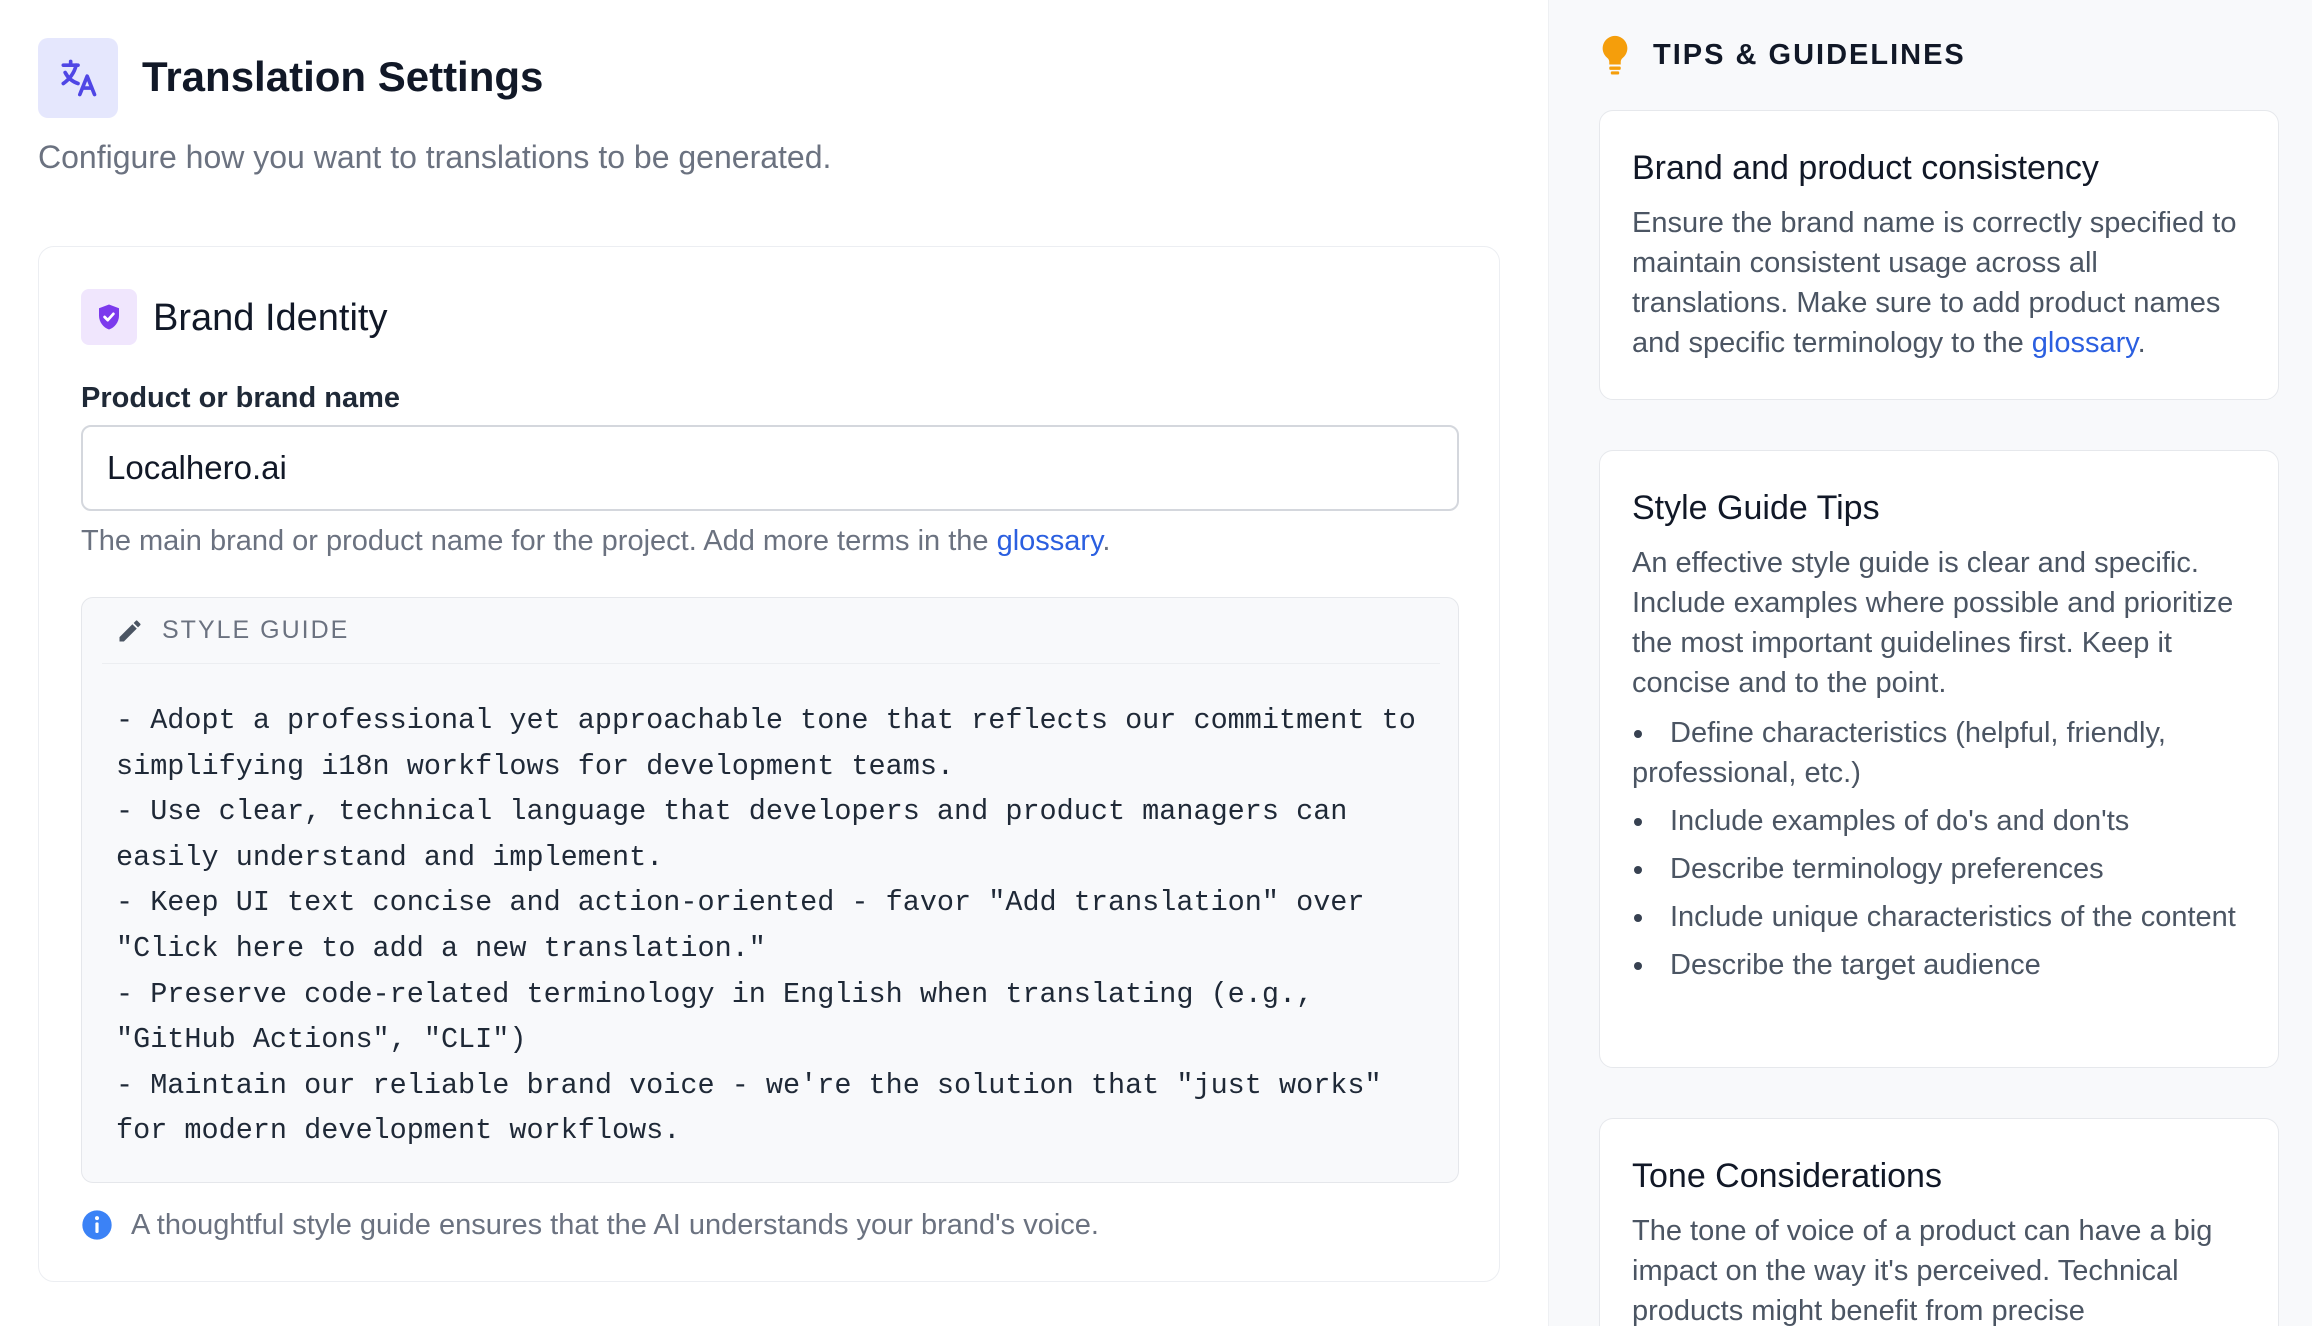  I want to click on lightbulb-icon, so click(1615, 55).